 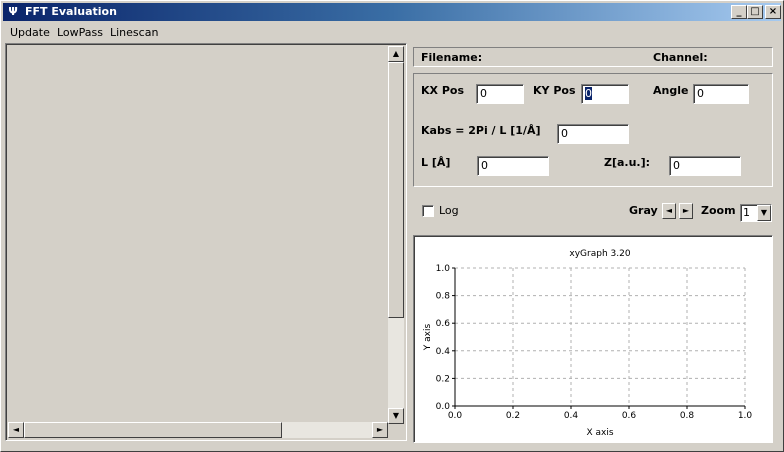 What do you see at coordinates (396, 416) in the screenshot?
I see `scroll-down-button: ▼` at bounding box center [396, 416].